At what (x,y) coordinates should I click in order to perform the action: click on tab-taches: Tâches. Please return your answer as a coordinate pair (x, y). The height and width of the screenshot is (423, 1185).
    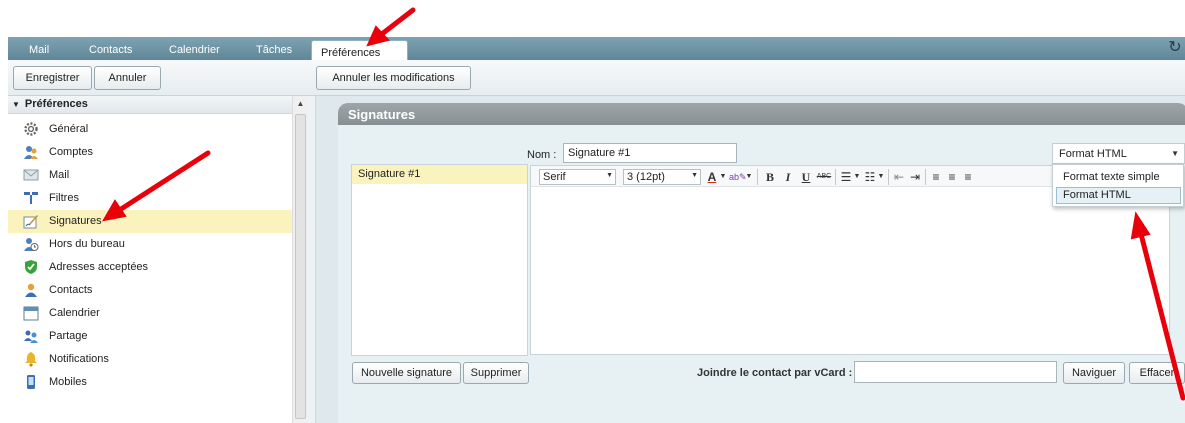
    Looking at the image, I should click on (274, 50).